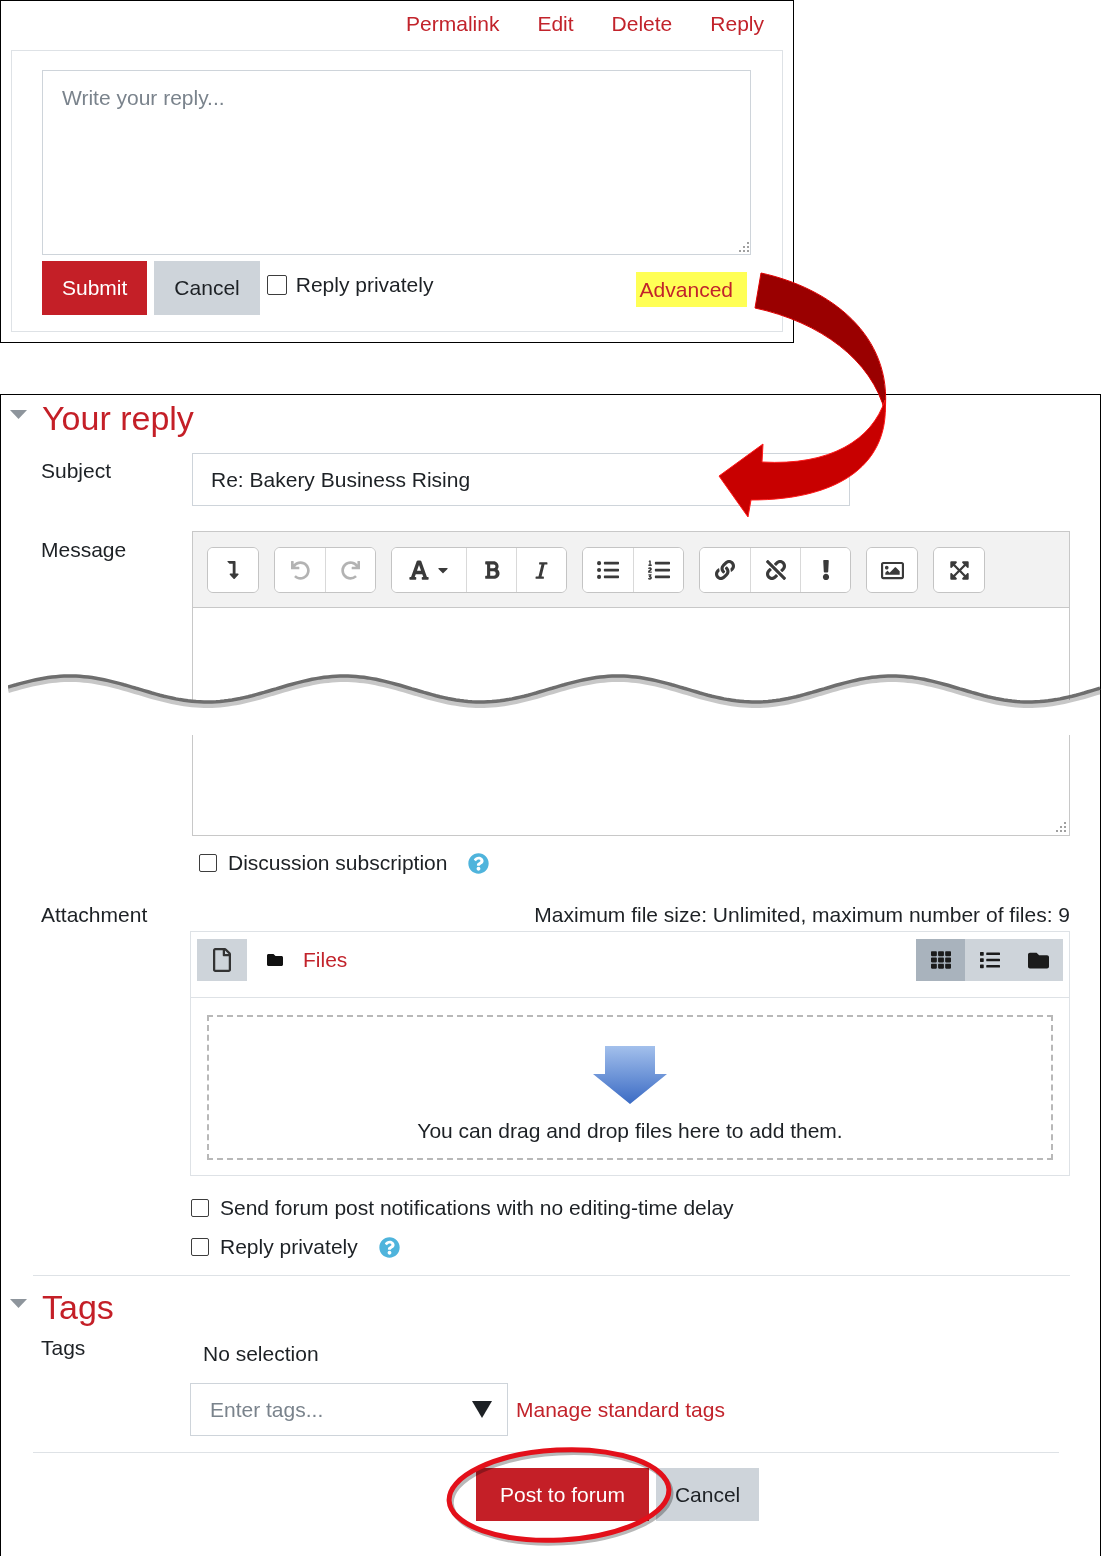  I want to click on folder-path-link: Files, so click(325, 960).